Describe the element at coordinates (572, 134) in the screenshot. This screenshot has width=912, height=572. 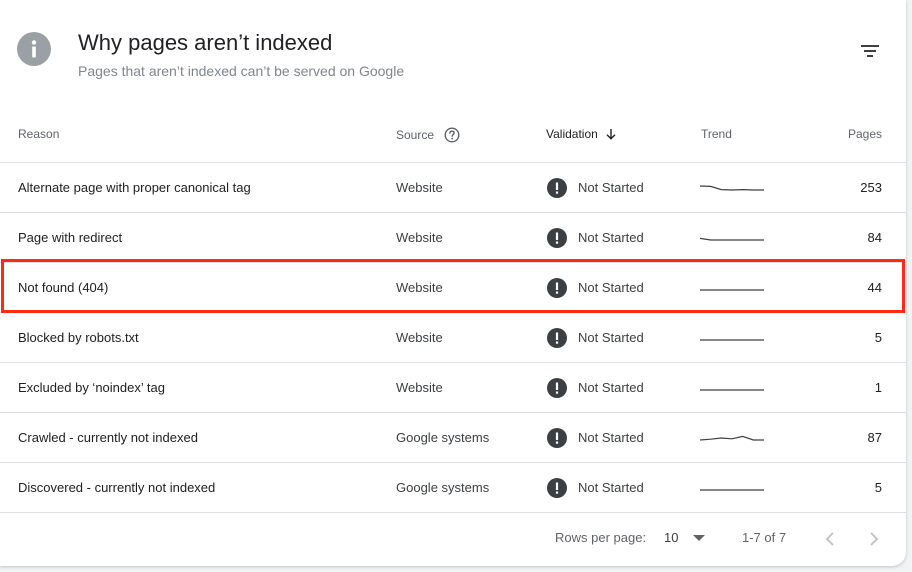
I see `column-header-validation-label: Validation` at that location.